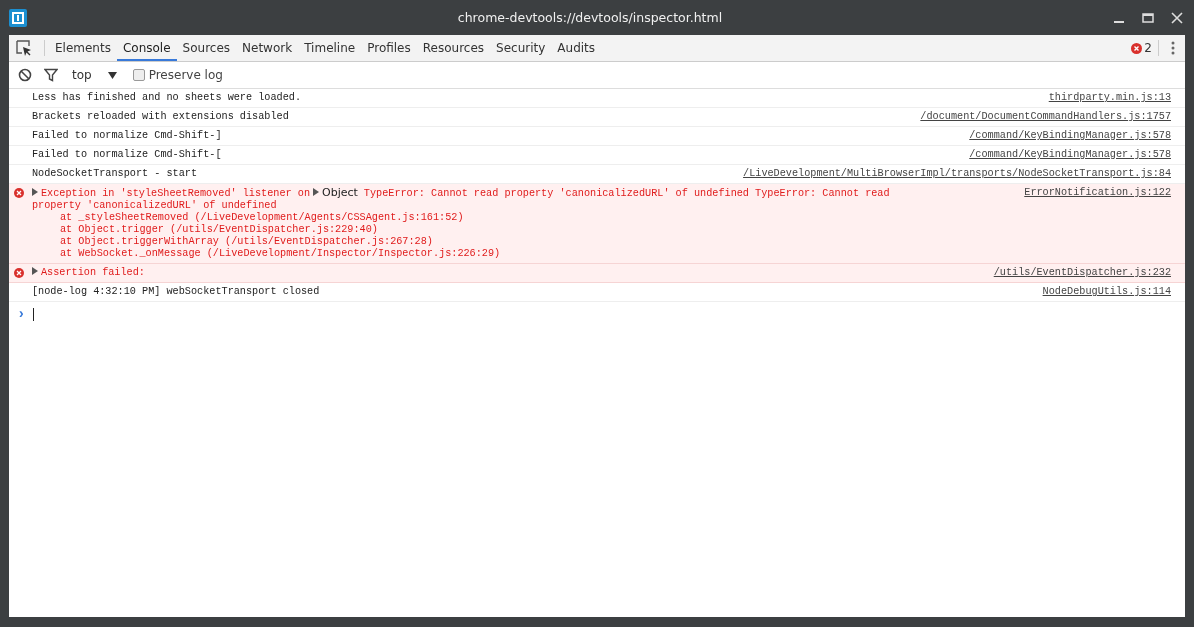 This screenshot has width=1194, height=627. I want to click on error-message: property 'canonicalizedURL' of undefined, so click(155, 206).